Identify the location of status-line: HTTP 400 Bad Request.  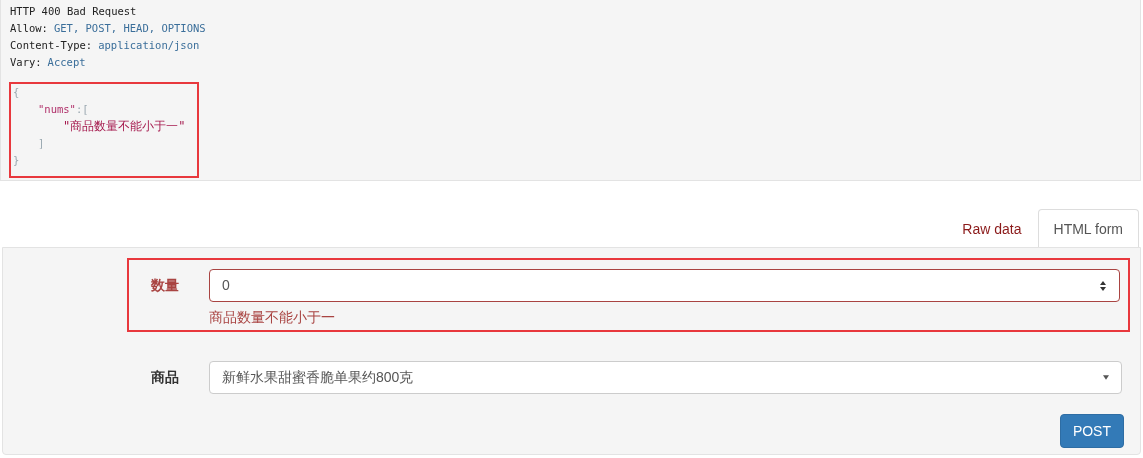
(74, 11).